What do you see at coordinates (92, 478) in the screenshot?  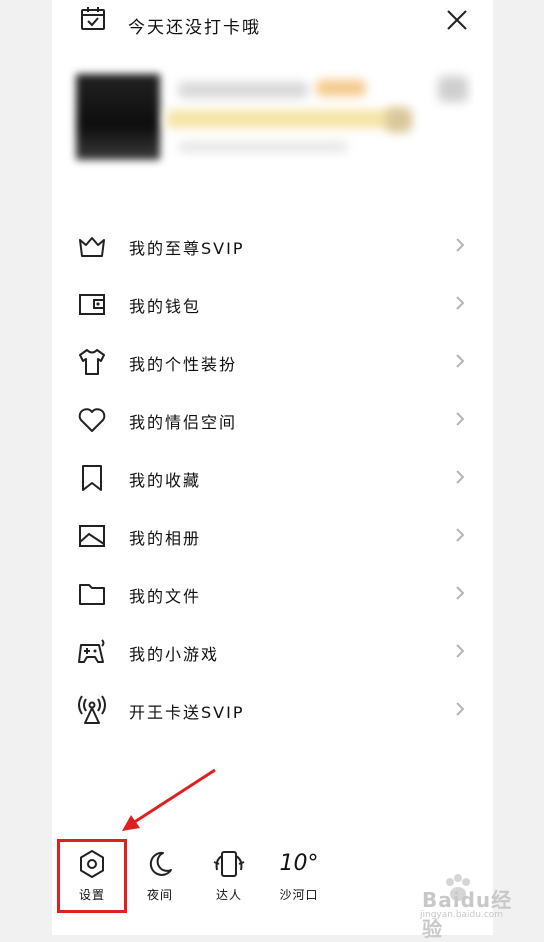 I see `bookmark-icon` at bounding box center [92, 478].